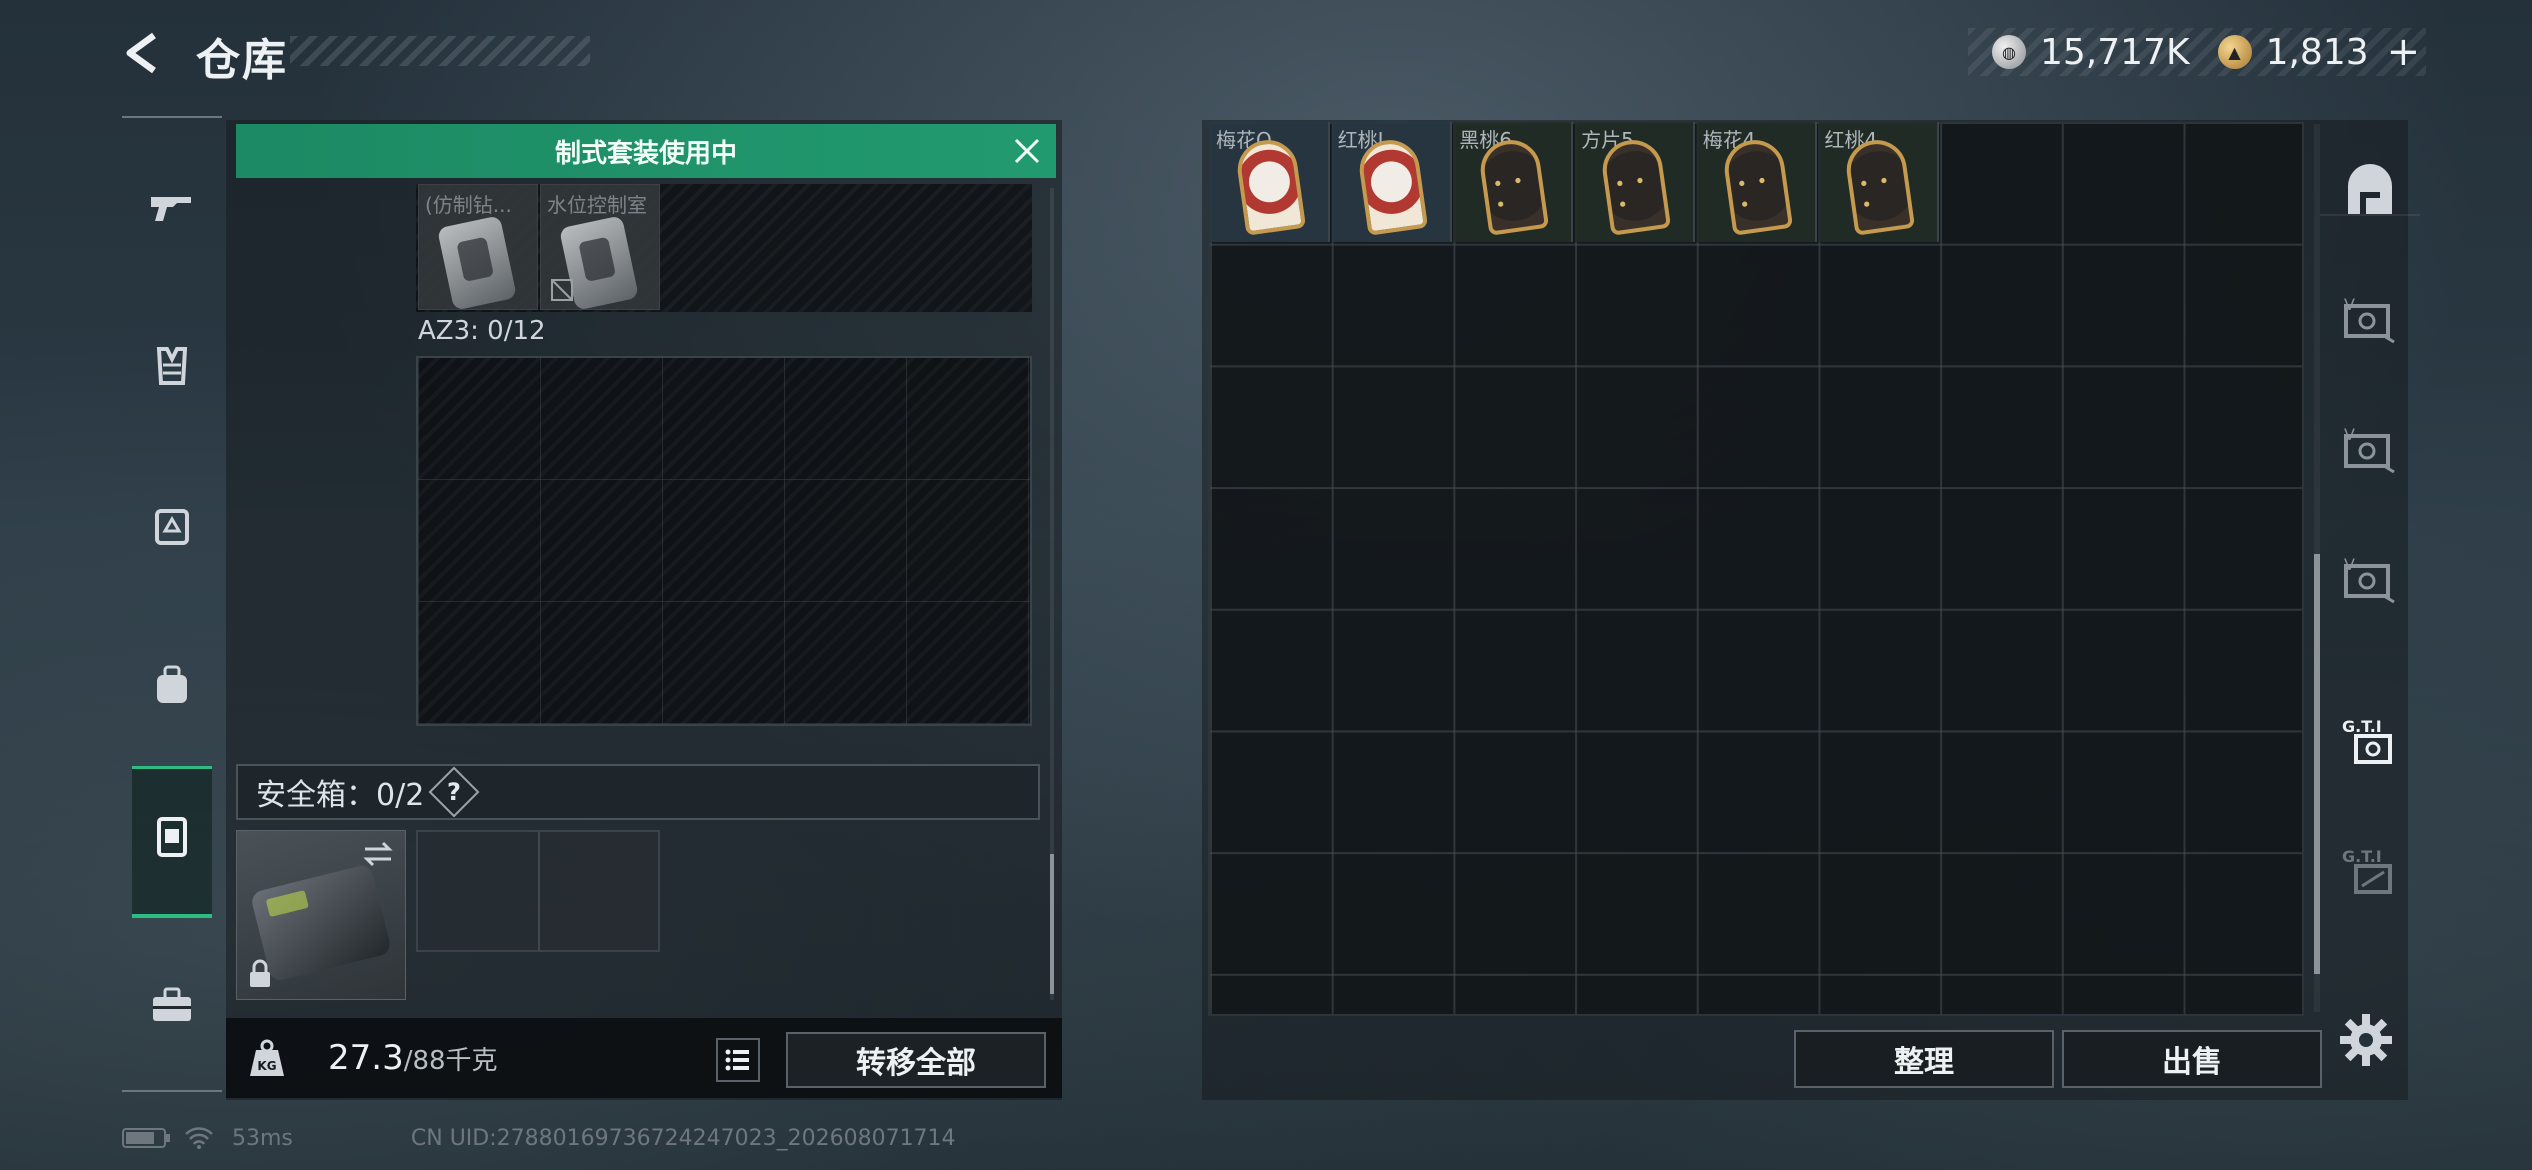 The height and width of the screenshot is (1170, 2532). What do you see at coordinates (199, 1138) in the screenshot?
I see `wifi-icon` at bounding box center [199, 1138].